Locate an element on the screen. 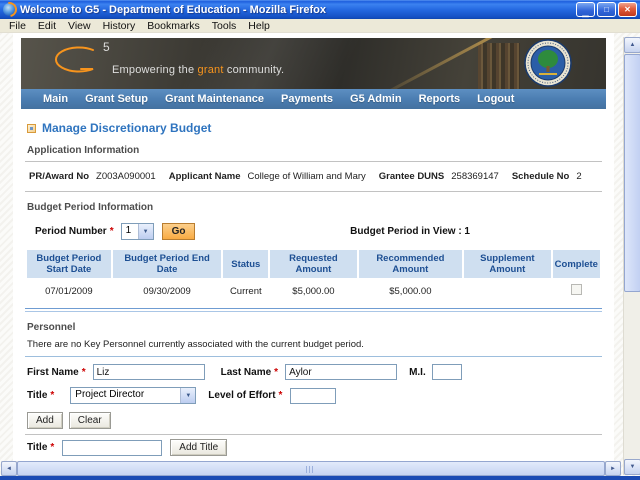  horizontal-scrollbar: ◄ ► is located at coordinates (311, 468).